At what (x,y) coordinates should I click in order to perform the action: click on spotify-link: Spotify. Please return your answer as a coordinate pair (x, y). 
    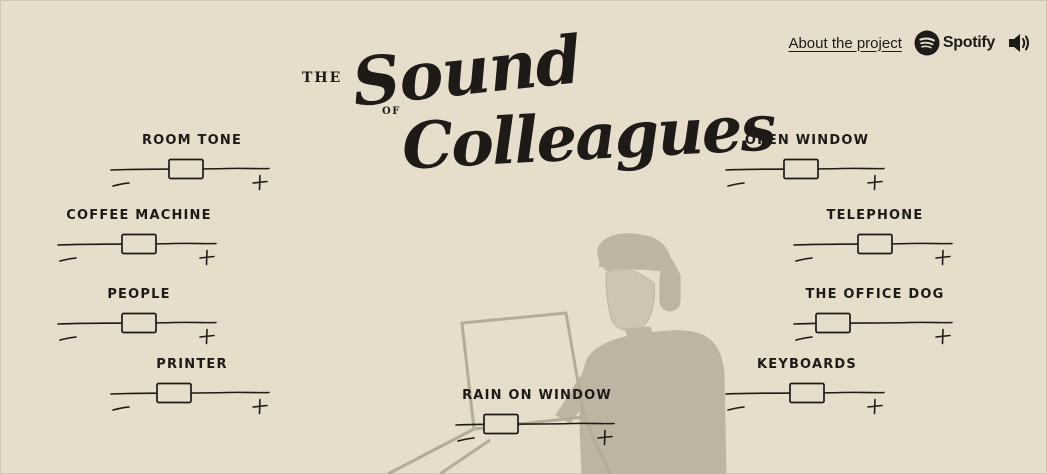
    Looking at the image, I should click on (954, 43).